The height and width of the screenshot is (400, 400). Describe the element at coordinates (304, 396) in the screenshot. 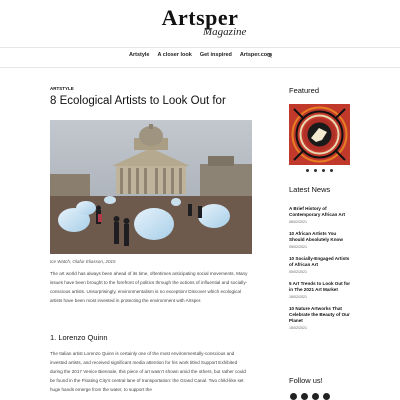

I see `instagram-icon` at that location.